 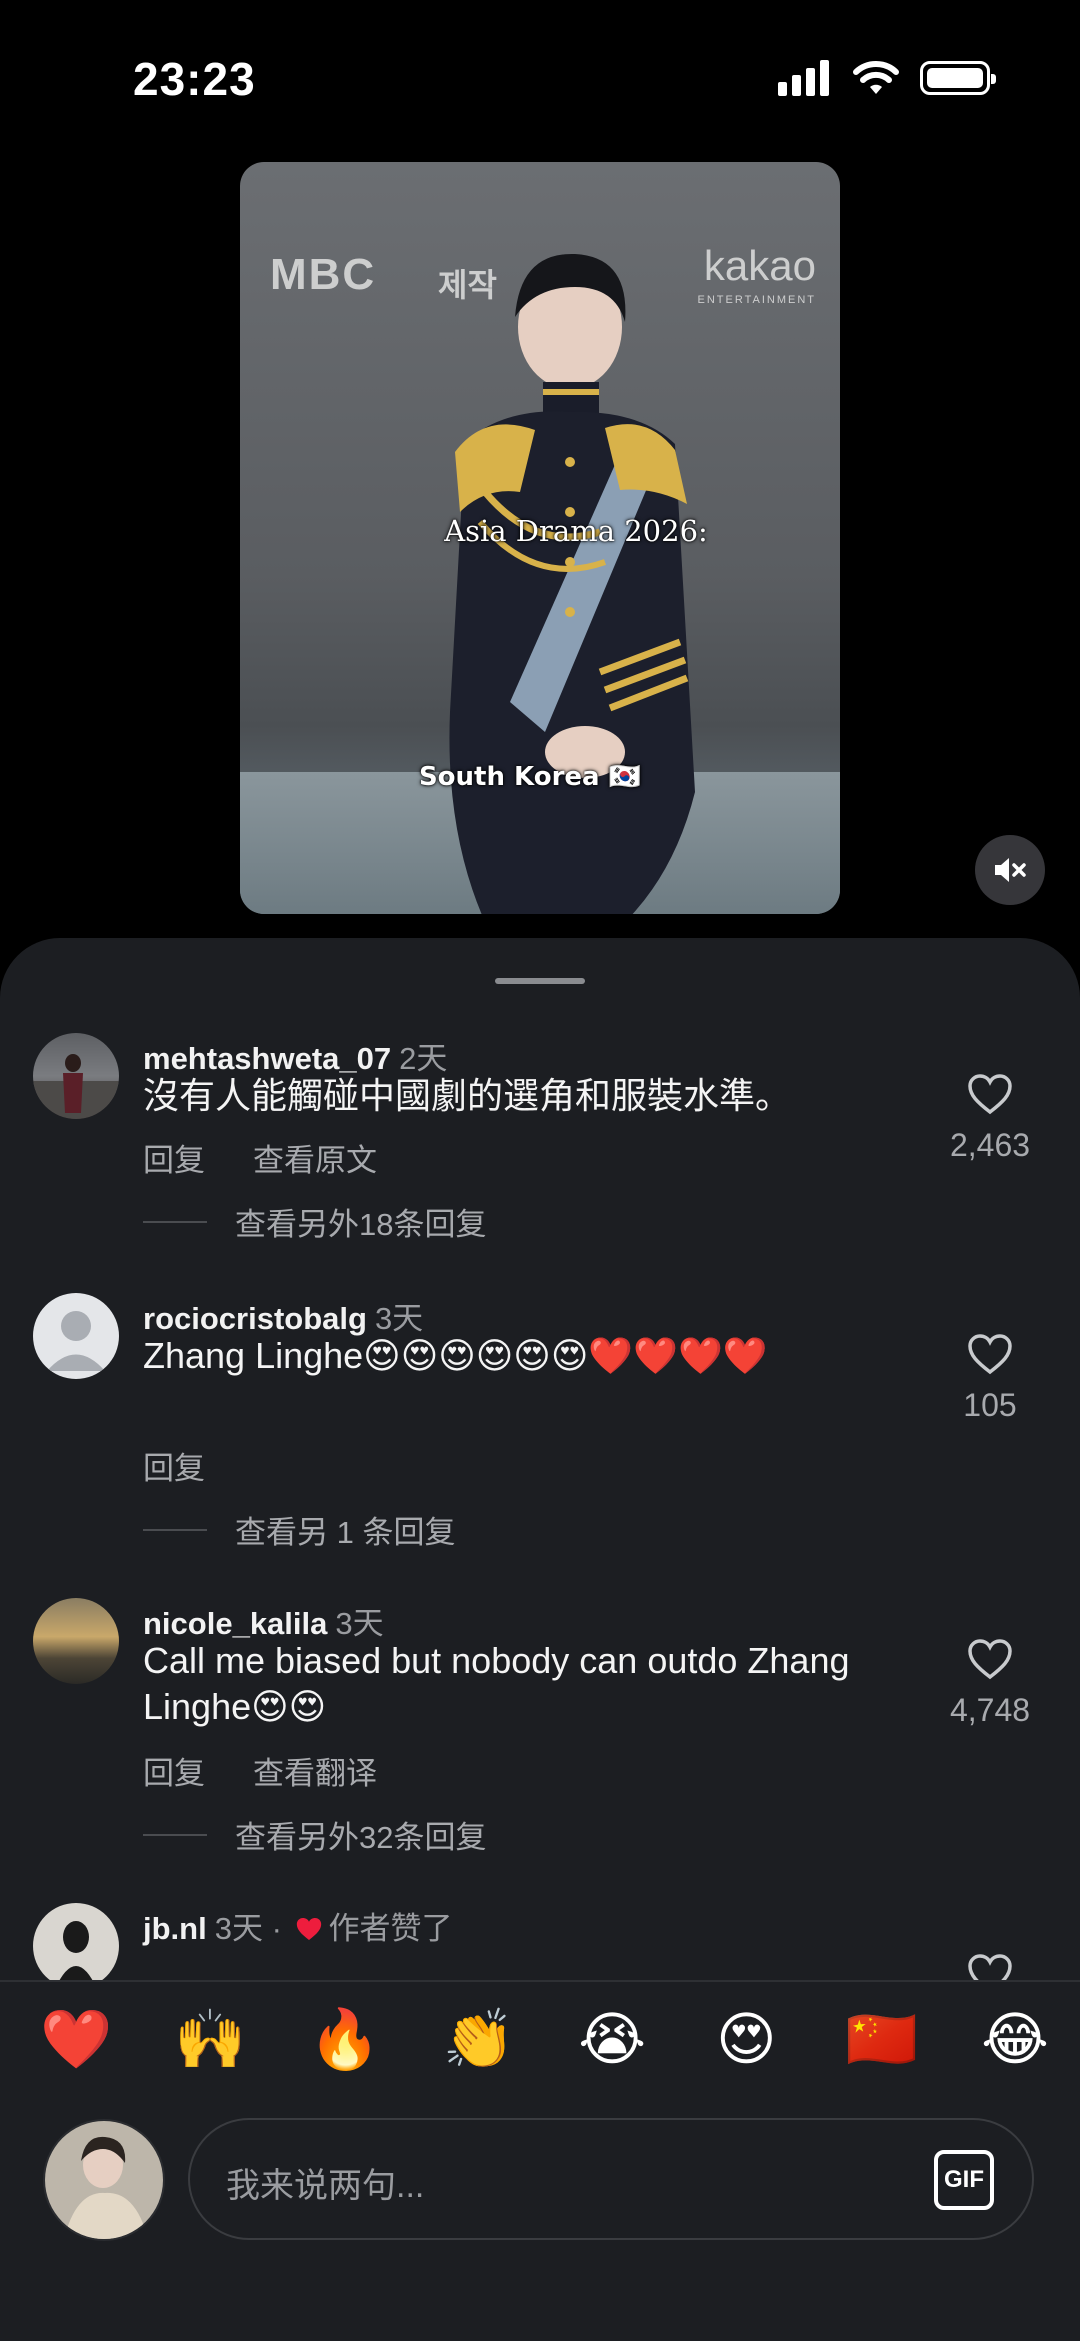 What do you see at coordinates (255, 1318) in the screenshot?
I see `comment-username: rociocristobalg` at bounding box center [255, 1318].